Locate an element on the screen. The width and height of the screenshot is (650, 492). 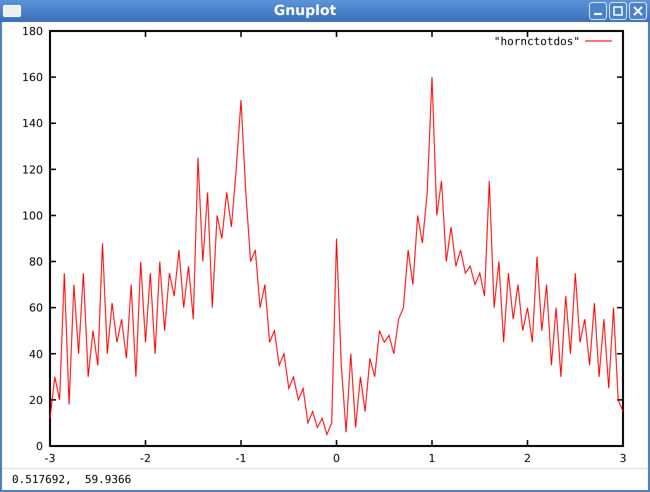
axis-tick-label: 100 is located at coordinates (32, 215).